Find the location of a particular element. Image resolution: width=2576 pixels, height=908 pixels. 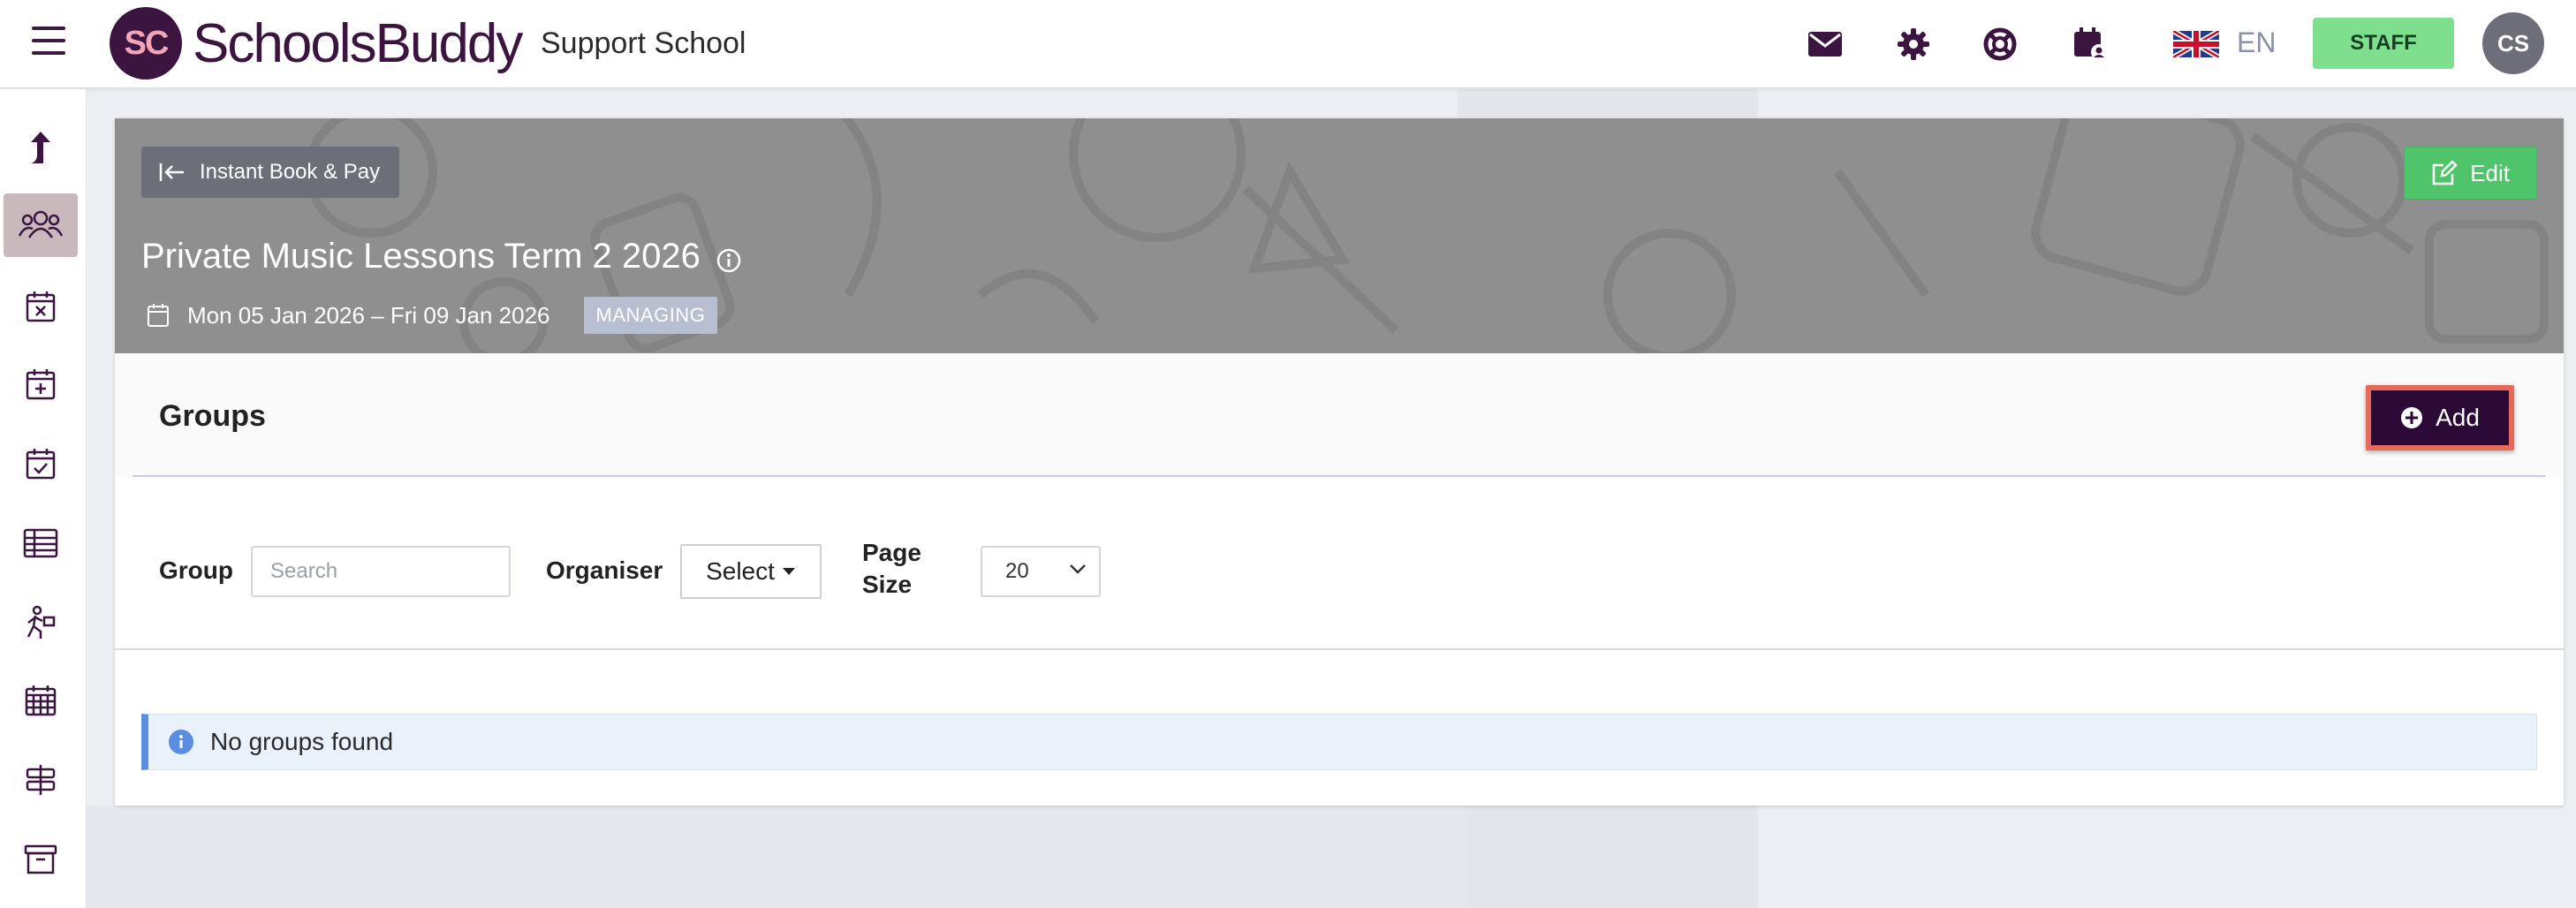

page-title: Private Music Lessons Term 2 2026 is located at coordinates (421, 256).